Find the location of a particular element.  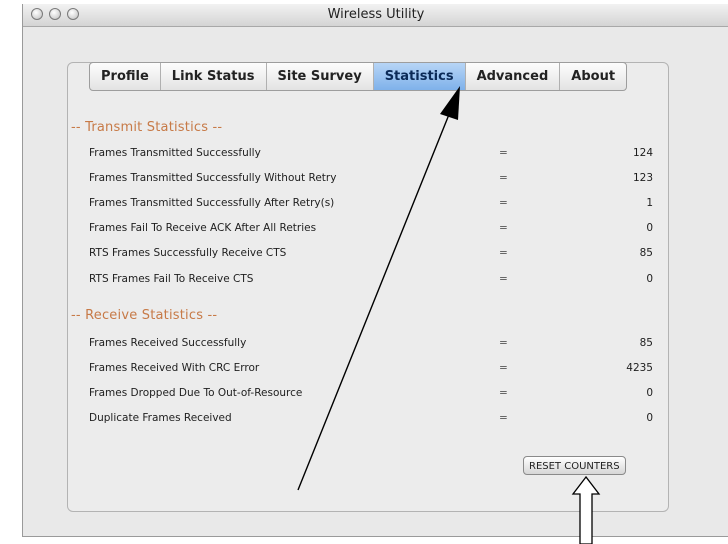

stat-row: Frames Transmitted Successfully = 124 is located at coordinates (374, 154).